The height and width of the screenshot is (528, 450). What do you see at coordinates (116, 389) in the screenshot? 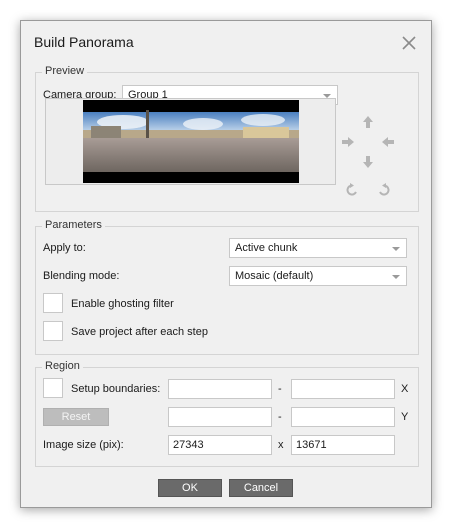
I see `setup-boundaries-label: Setup boundaries:` at bounding box center [116, 389].